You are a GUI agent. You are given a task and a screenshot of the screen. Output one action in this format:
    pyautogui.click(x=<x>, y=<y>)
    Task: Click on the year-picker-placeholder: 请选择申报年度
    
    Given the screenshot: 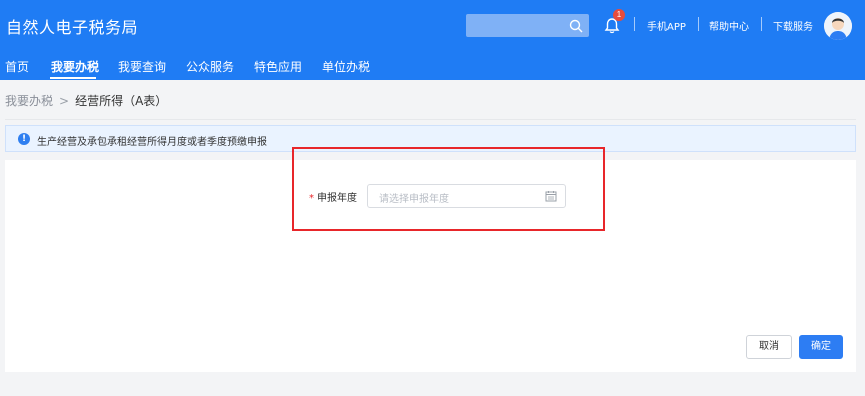 What is the action you would take?
    pyautogui.click(x=414, y=199)
    